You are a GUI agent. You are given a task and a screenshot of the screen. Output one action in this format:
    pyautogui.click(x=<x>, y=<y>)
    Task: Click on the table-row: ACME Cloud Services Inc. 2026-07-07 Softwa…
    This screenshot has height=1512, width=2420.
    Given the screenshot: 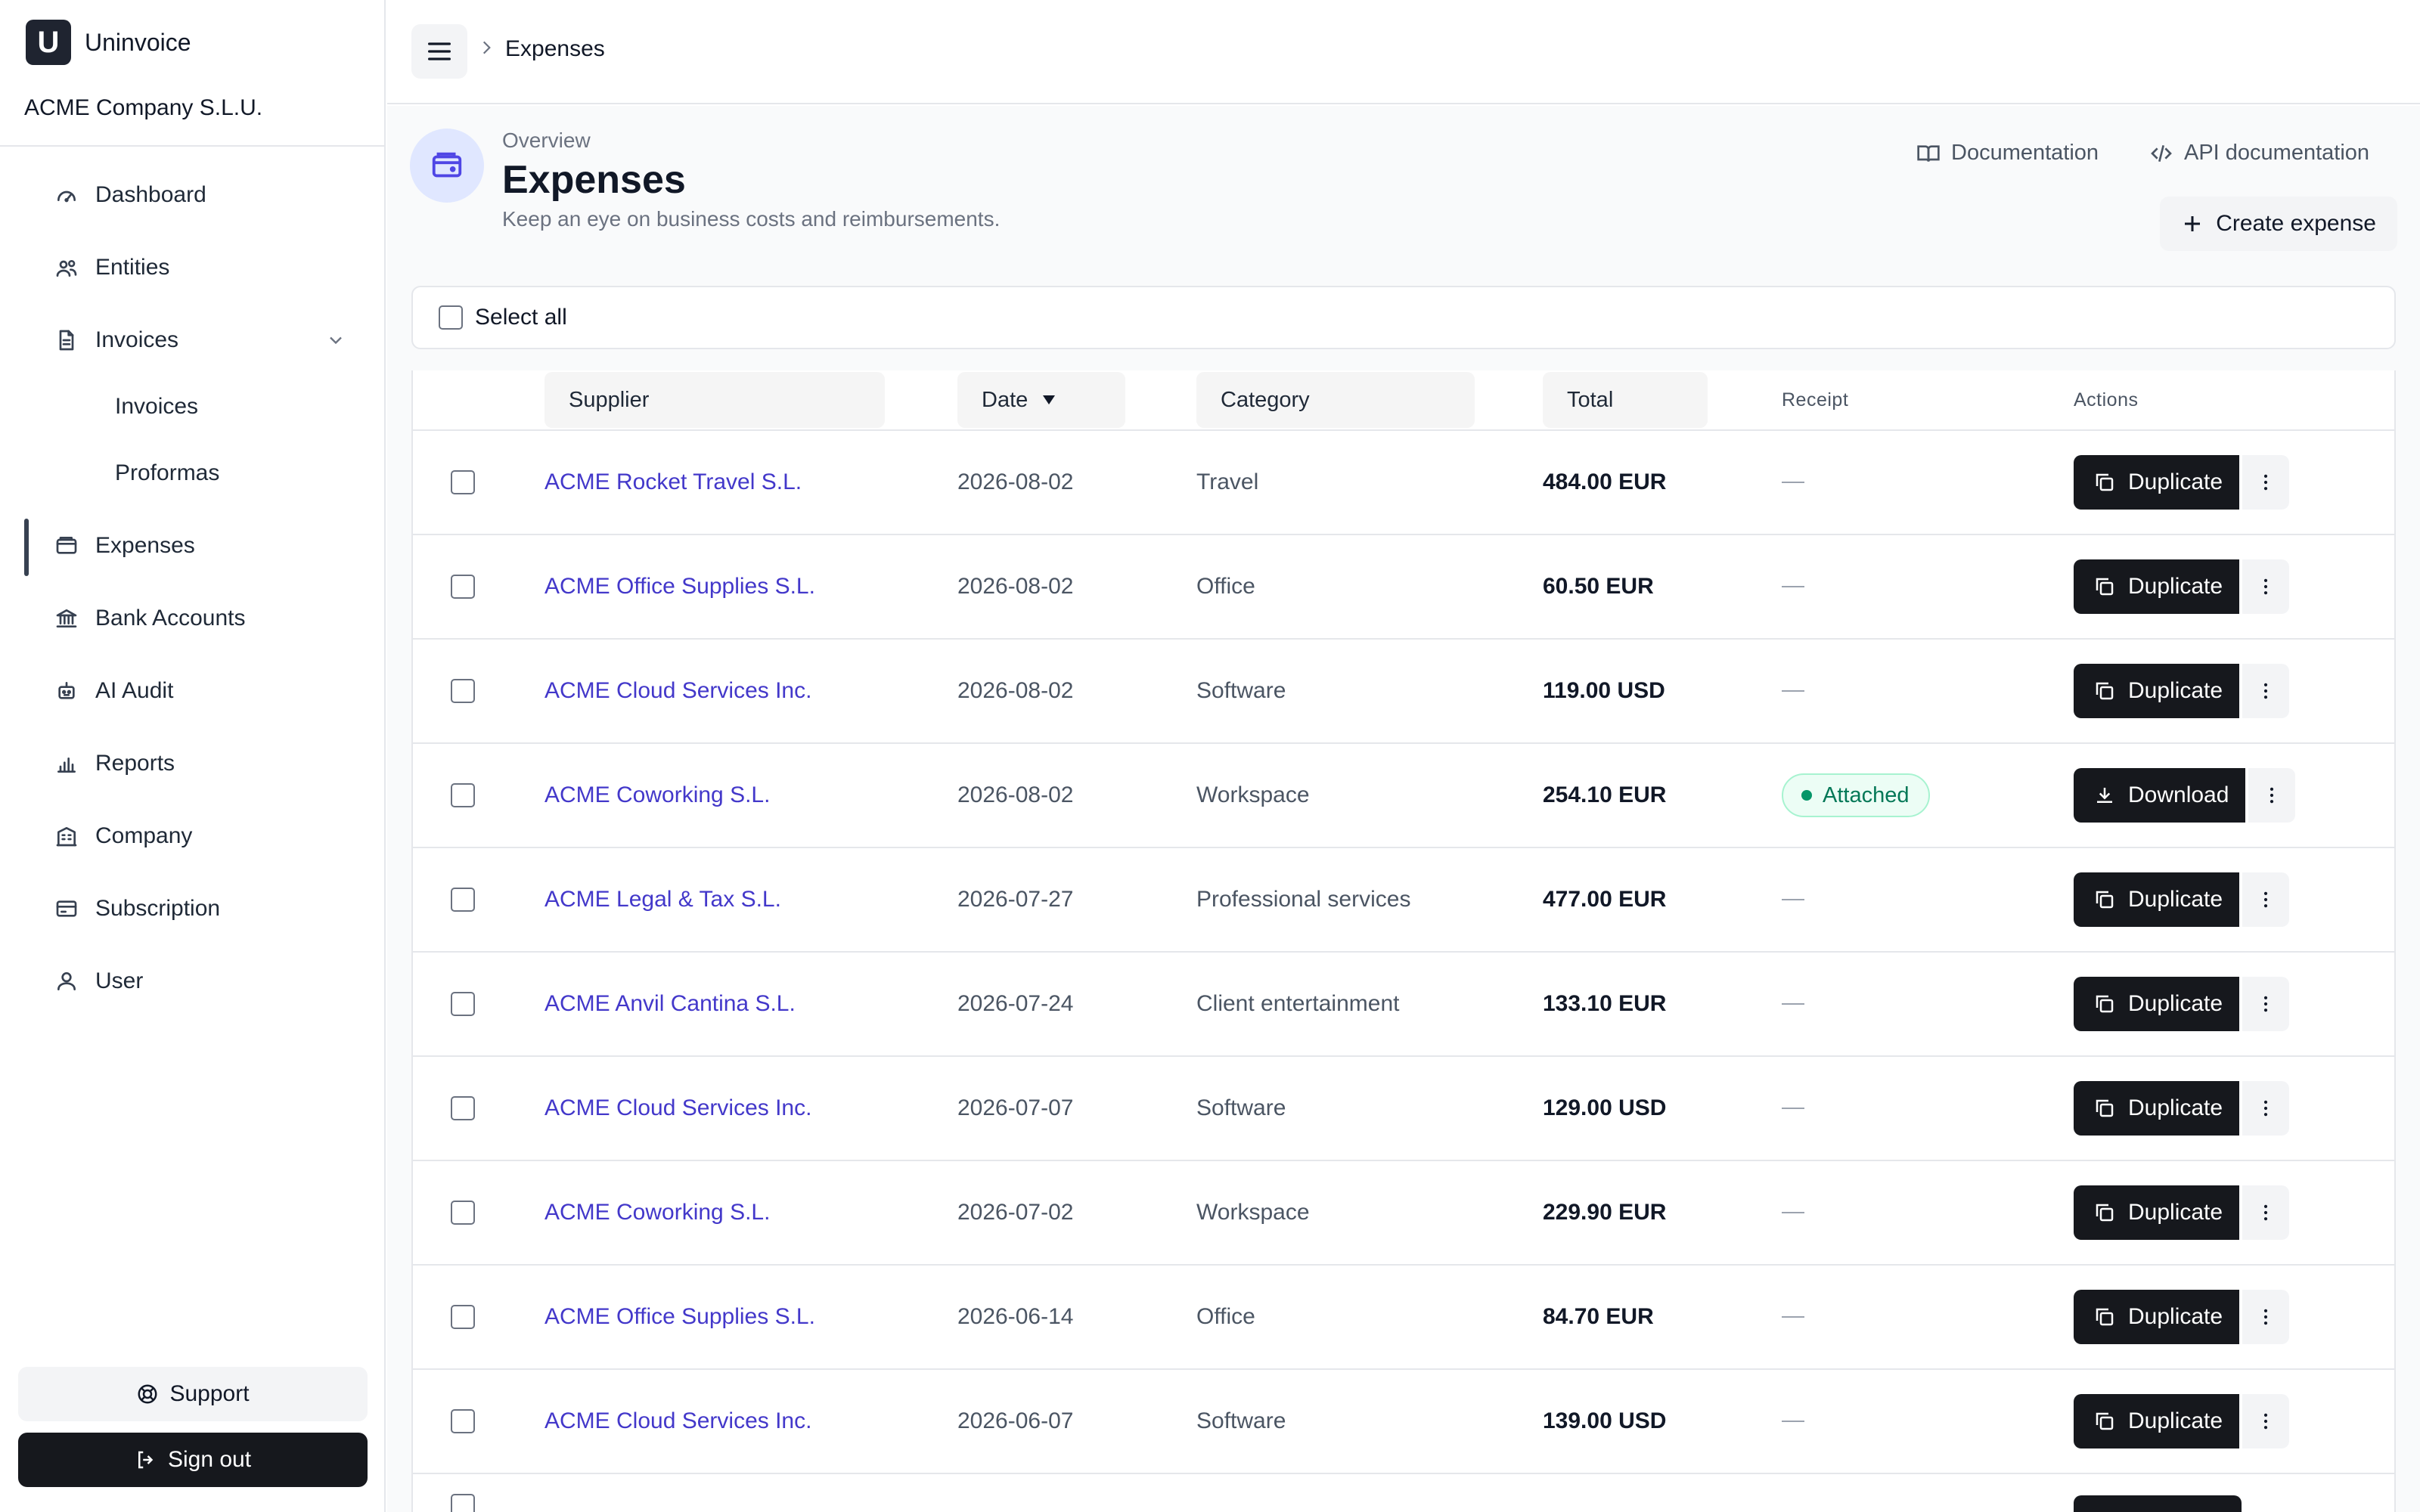 What is the action you would take?
    pyautogui.click(x=1403, y=1109)
    